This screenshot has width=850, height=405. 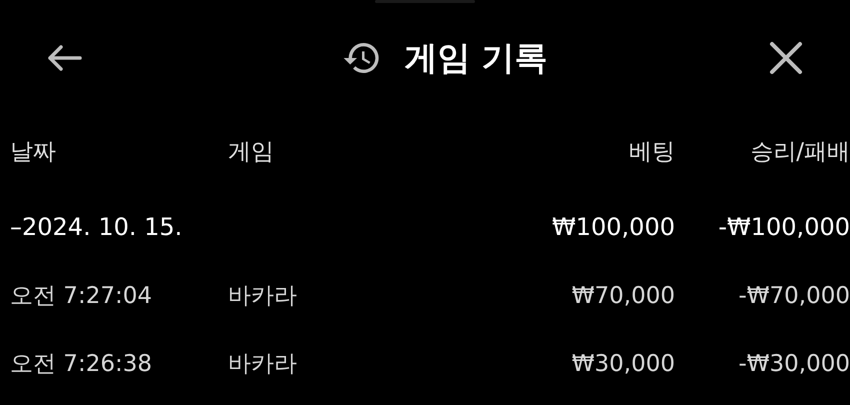 What do you see at coordinates (33, 152) in the screenshot?
I see `column-header: 날짜` at bounding box center [33, 152].